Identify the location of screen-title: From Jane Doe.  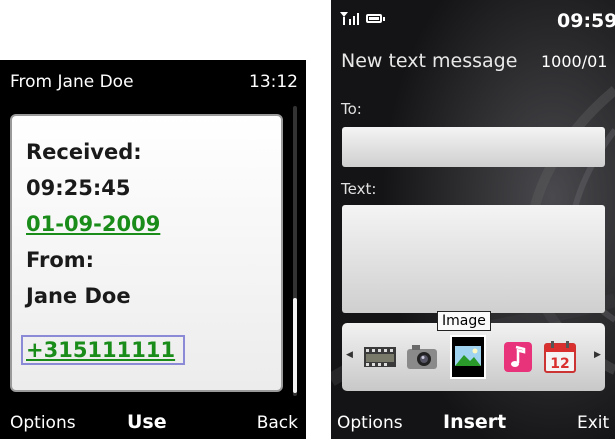
(72, 82).